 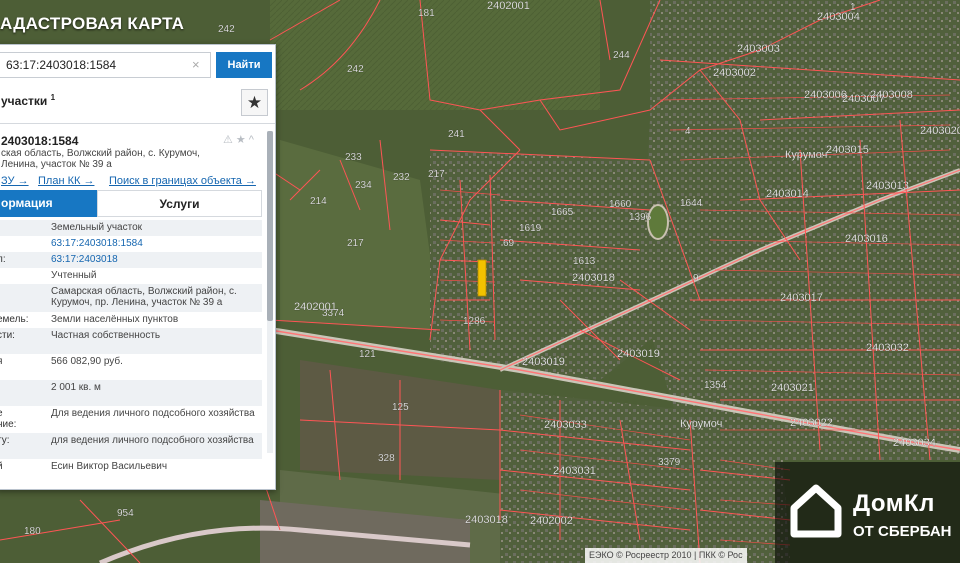 What do you see at coordinates (386, 458) in the screenshot?
I see `map-label: 328` at bounding box center [386, 458].